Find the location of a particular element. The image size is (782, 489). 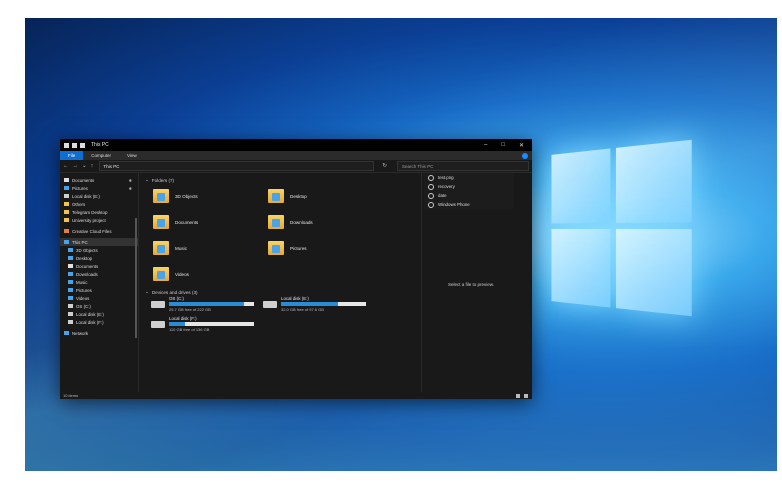

folder-item: Music is located at coordinates (210, 248).